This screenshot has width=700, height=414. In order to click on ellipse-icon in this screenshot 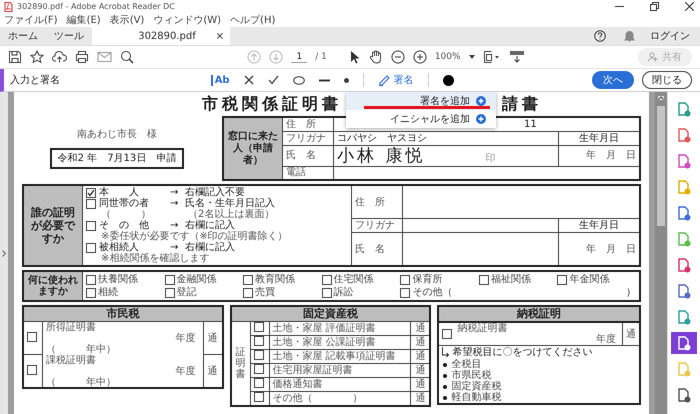, I will do `click(298, 80)`.